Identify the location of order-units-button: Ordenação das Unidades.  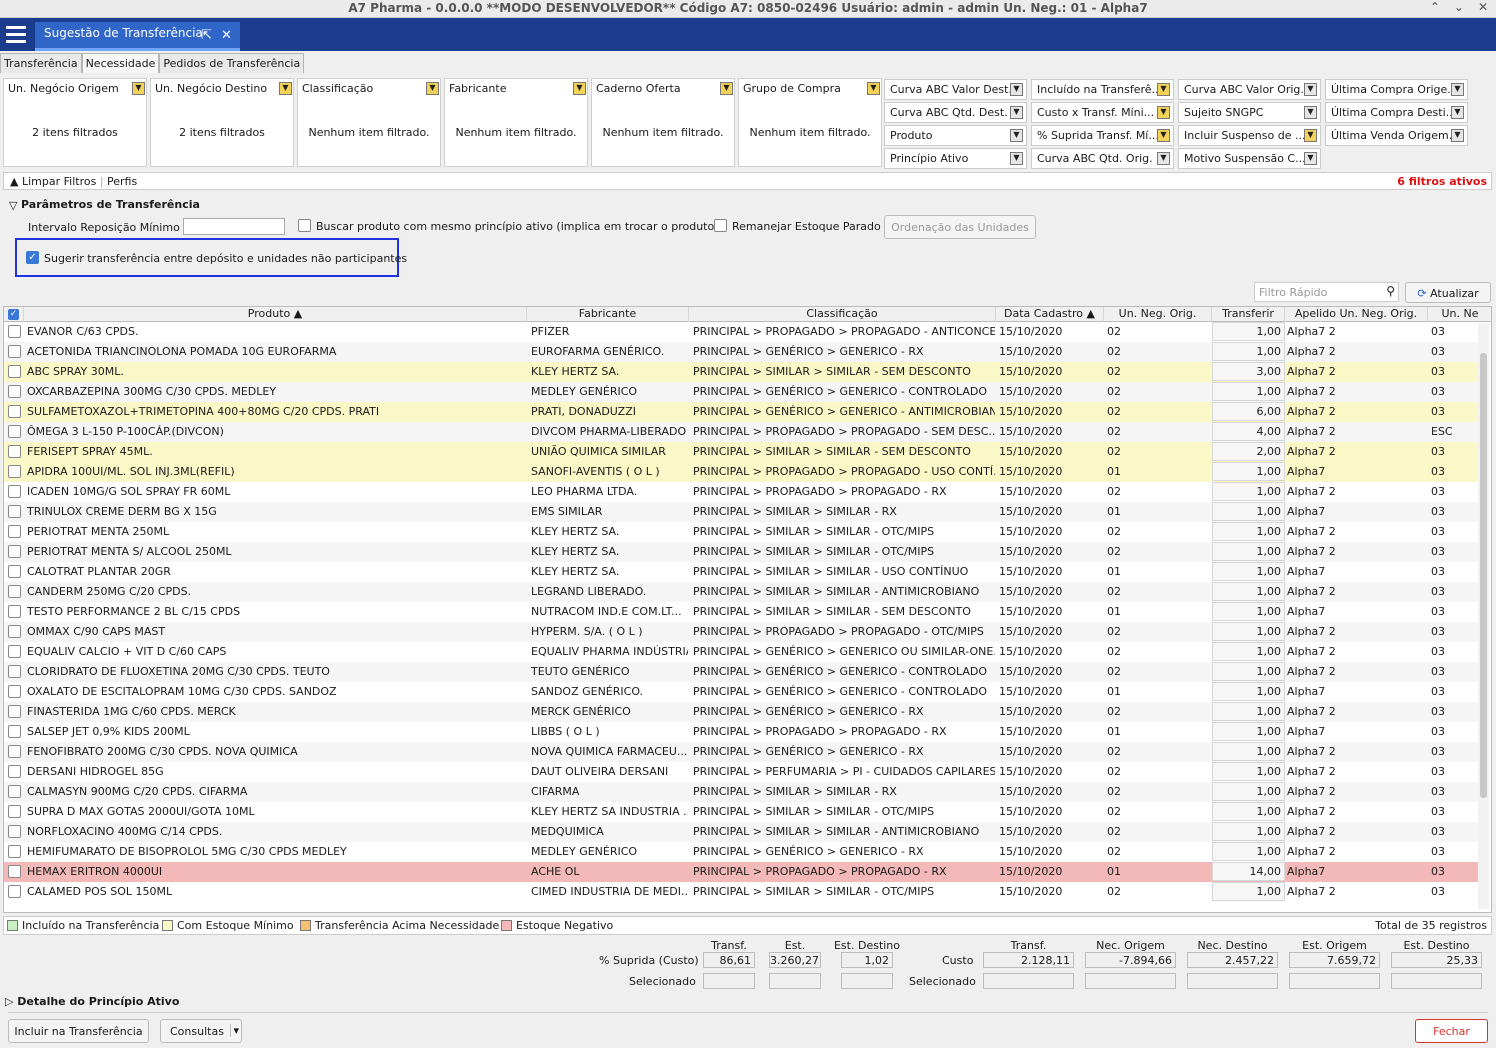
(960, 227).